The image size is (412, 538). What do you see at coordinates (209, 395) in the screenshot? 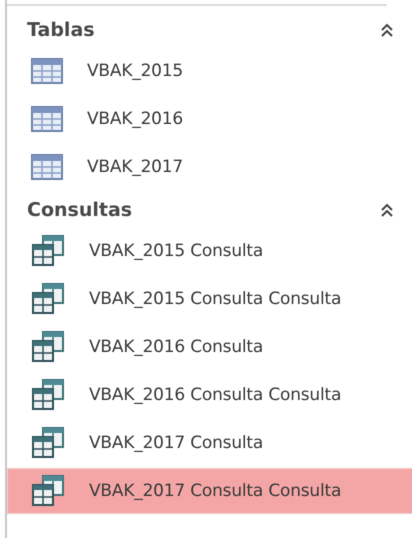
I see `nav-item: VBAK_2016 Consulta Consulta` at bounding box center [209, 395].